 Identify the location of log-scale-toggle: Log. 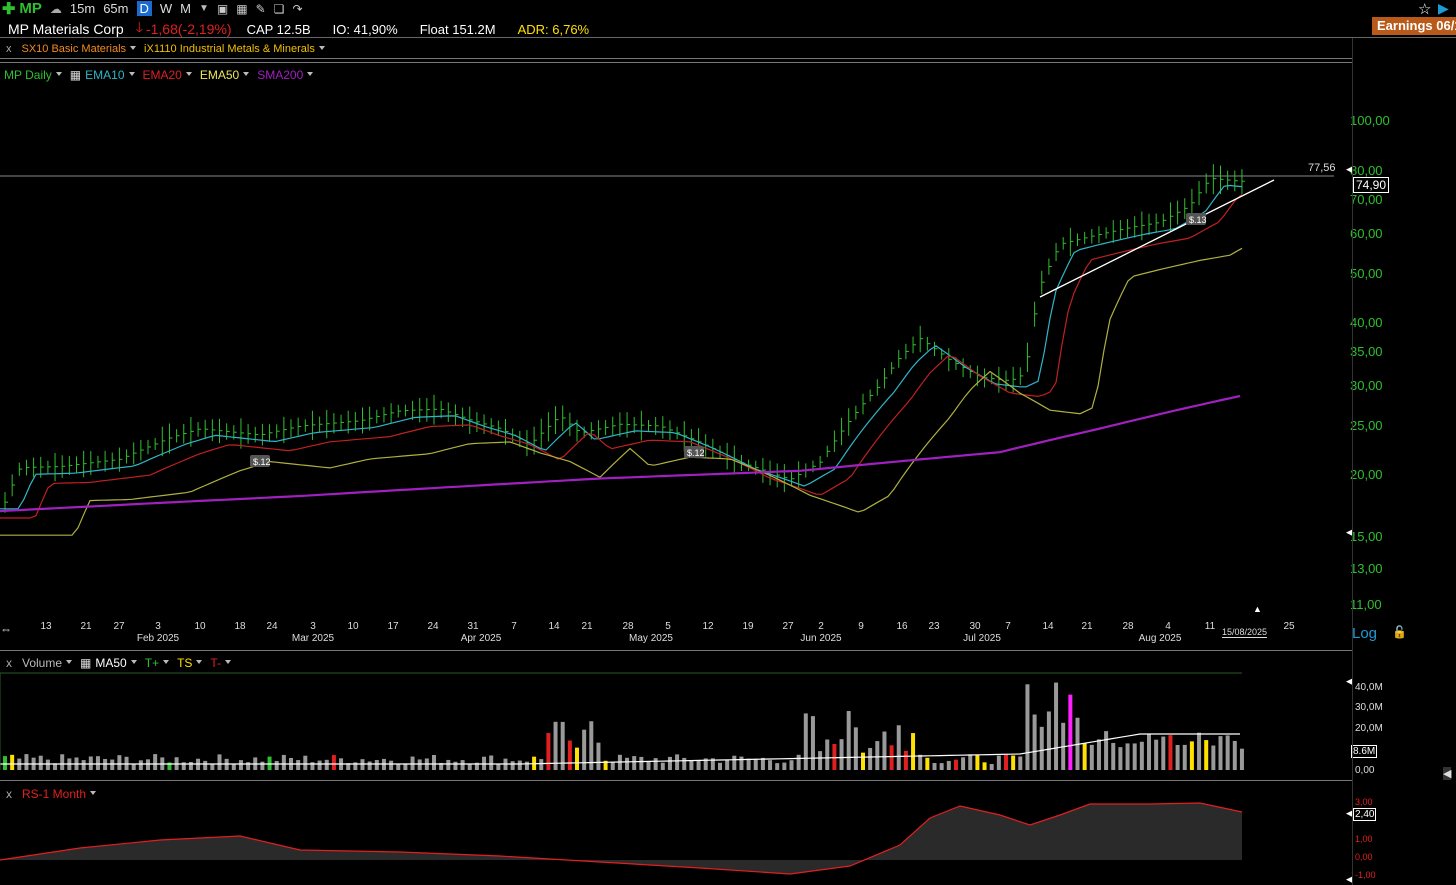
(1364, 633).